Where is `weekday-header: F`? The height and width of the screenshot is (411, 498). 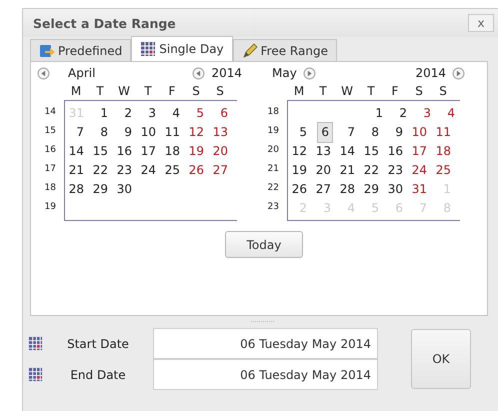
weekday-header: F is located at coordinates (395, 91).